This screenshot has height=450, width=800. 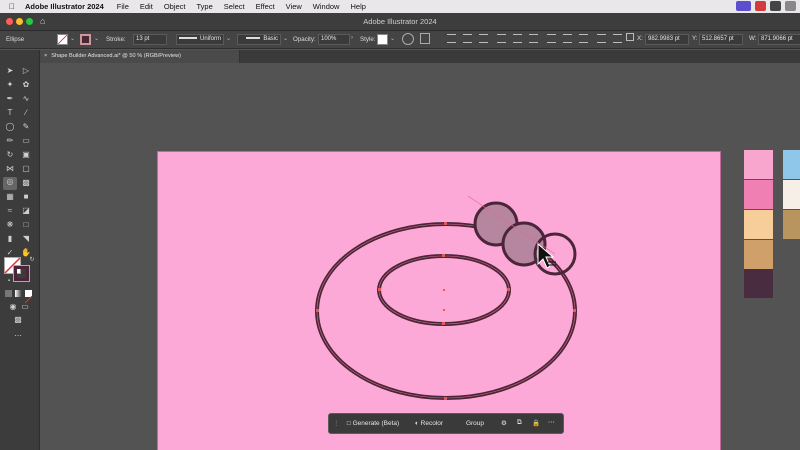 What do you see at coordinates (446, 297) in the screenshot?
I see `artwork-layer` at bounding box center [446, 297].